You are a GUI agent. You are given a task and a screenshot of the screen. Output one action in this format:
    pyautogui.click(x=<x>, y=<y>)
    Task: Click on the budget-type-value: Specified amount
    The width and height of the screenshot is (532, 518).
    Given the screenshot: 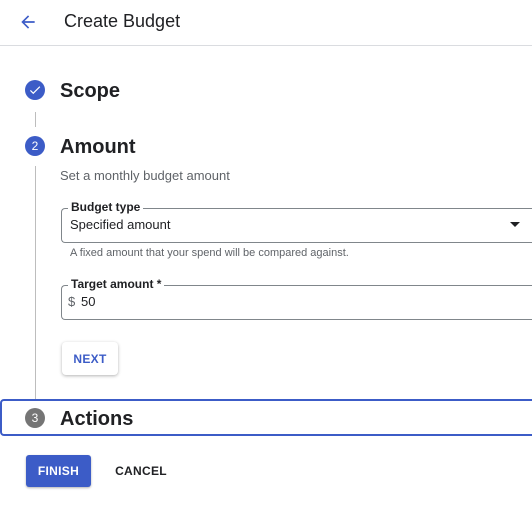 What is the action you would take?
    pyautogui.click(x=120, y=224)
    